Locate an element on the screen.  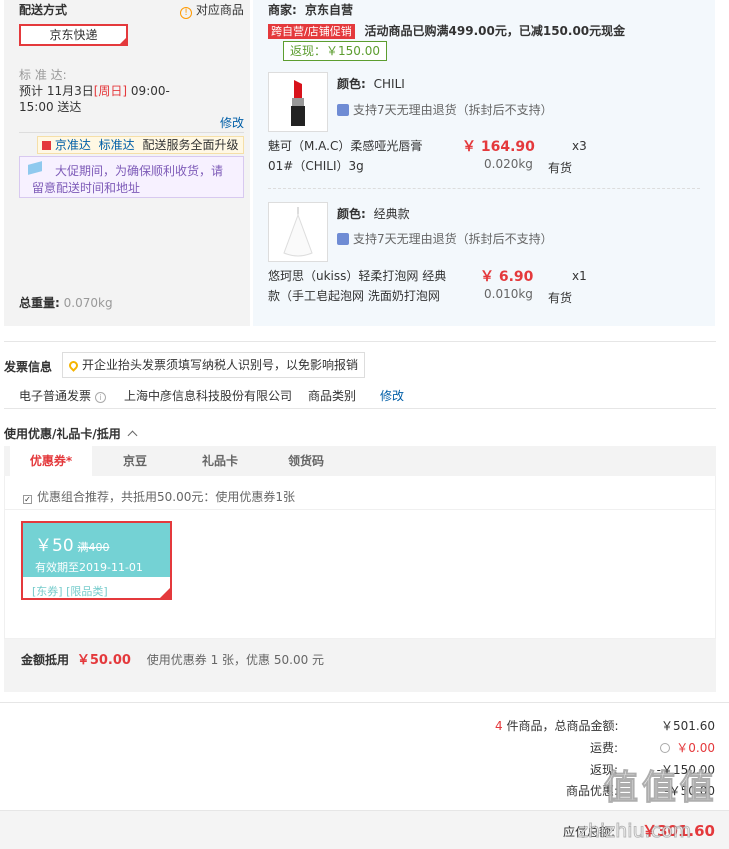
total-goods-label: 4 件商品，总商品金额: is located at coordinates (557, 725).